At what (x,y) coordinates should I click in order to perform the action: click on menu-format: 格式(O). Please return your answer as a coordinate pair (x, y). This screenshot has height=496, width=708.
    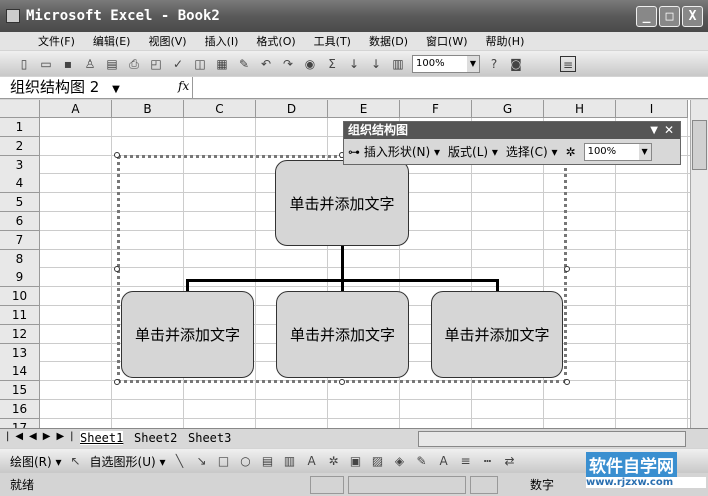
    Looking at the image, I should click on (275, 41).